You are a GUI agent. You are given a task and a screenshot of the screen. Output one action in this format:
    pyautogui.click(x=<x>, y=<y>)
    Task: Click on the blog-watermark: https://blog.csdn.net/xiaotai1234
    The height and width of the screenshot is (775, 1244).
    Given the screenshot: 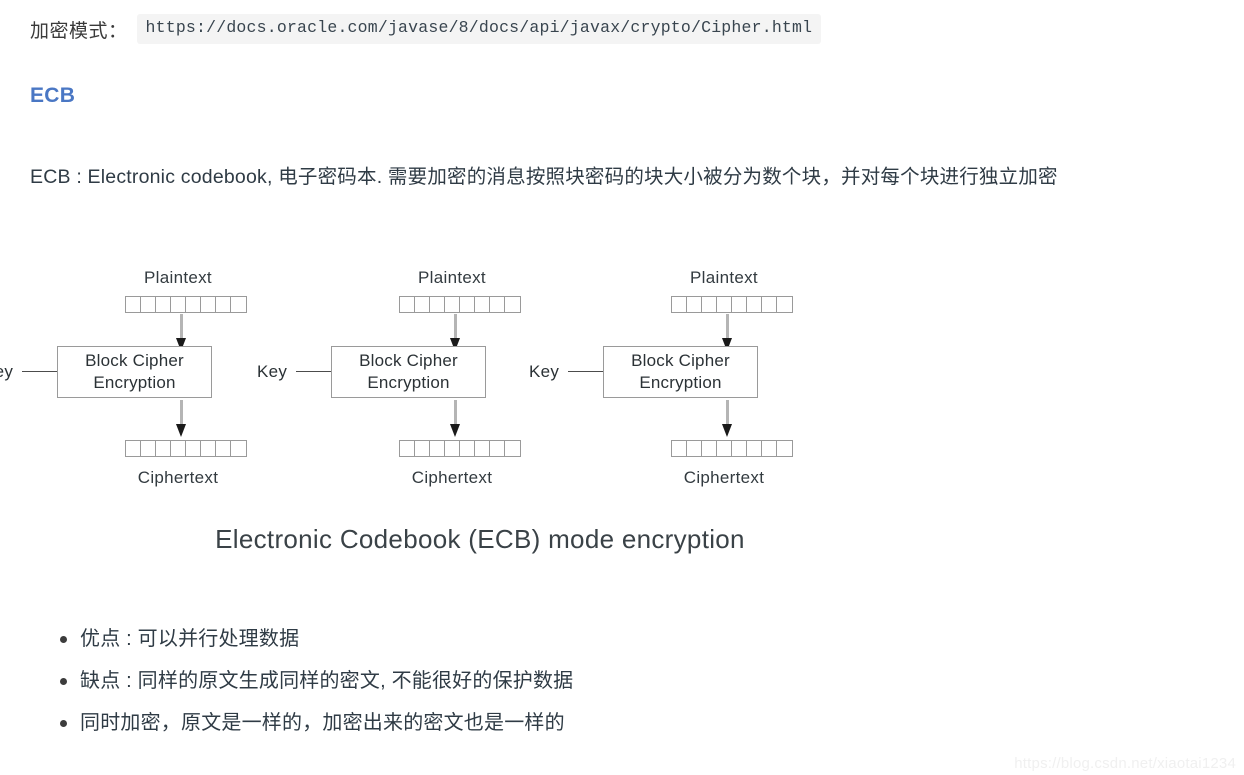 What is the action you would take?
    pyautogui.click(x=1125, y=763)
    